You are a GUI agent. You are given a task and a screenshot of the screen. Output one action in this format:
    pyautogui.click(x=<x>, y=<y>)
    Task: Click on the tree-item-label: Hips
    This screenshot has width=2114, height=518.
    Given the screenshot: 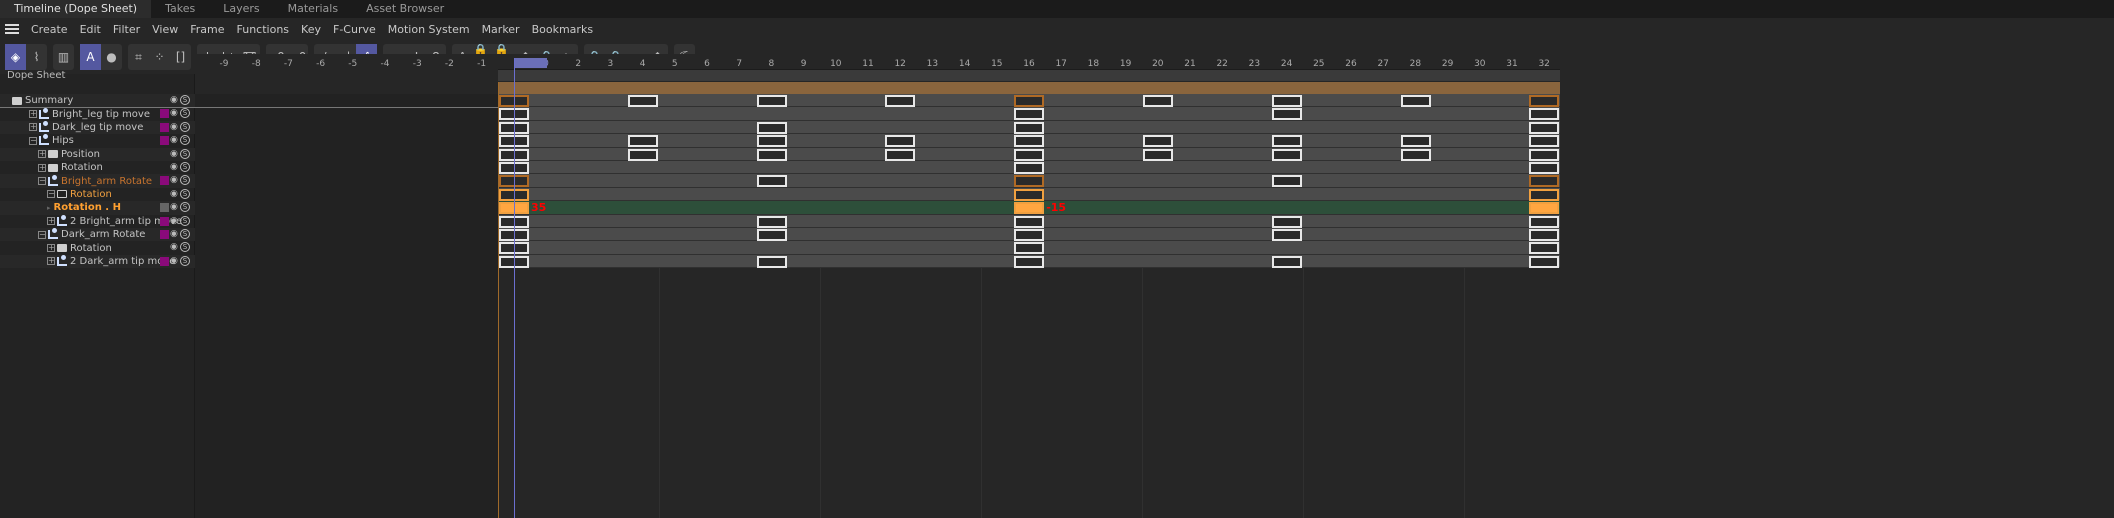 What is the action you would take?
    pyautogui.click(x=63, y=140)
    